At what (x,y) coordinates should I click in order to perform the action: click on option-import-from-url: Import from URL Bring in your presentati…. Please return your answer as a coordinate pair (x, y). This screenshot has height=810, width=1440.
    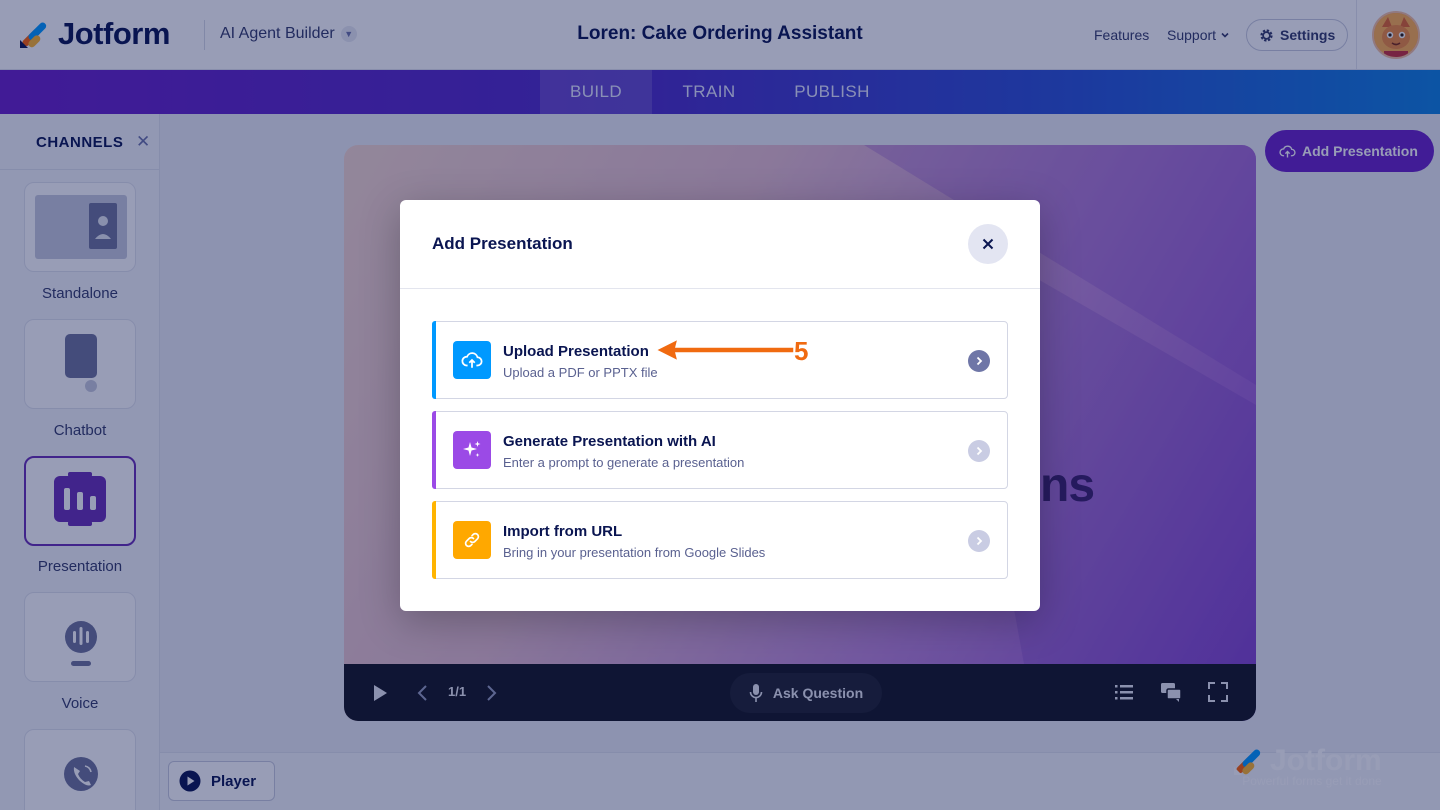
    Looking at the image, I should click on (720, 540).